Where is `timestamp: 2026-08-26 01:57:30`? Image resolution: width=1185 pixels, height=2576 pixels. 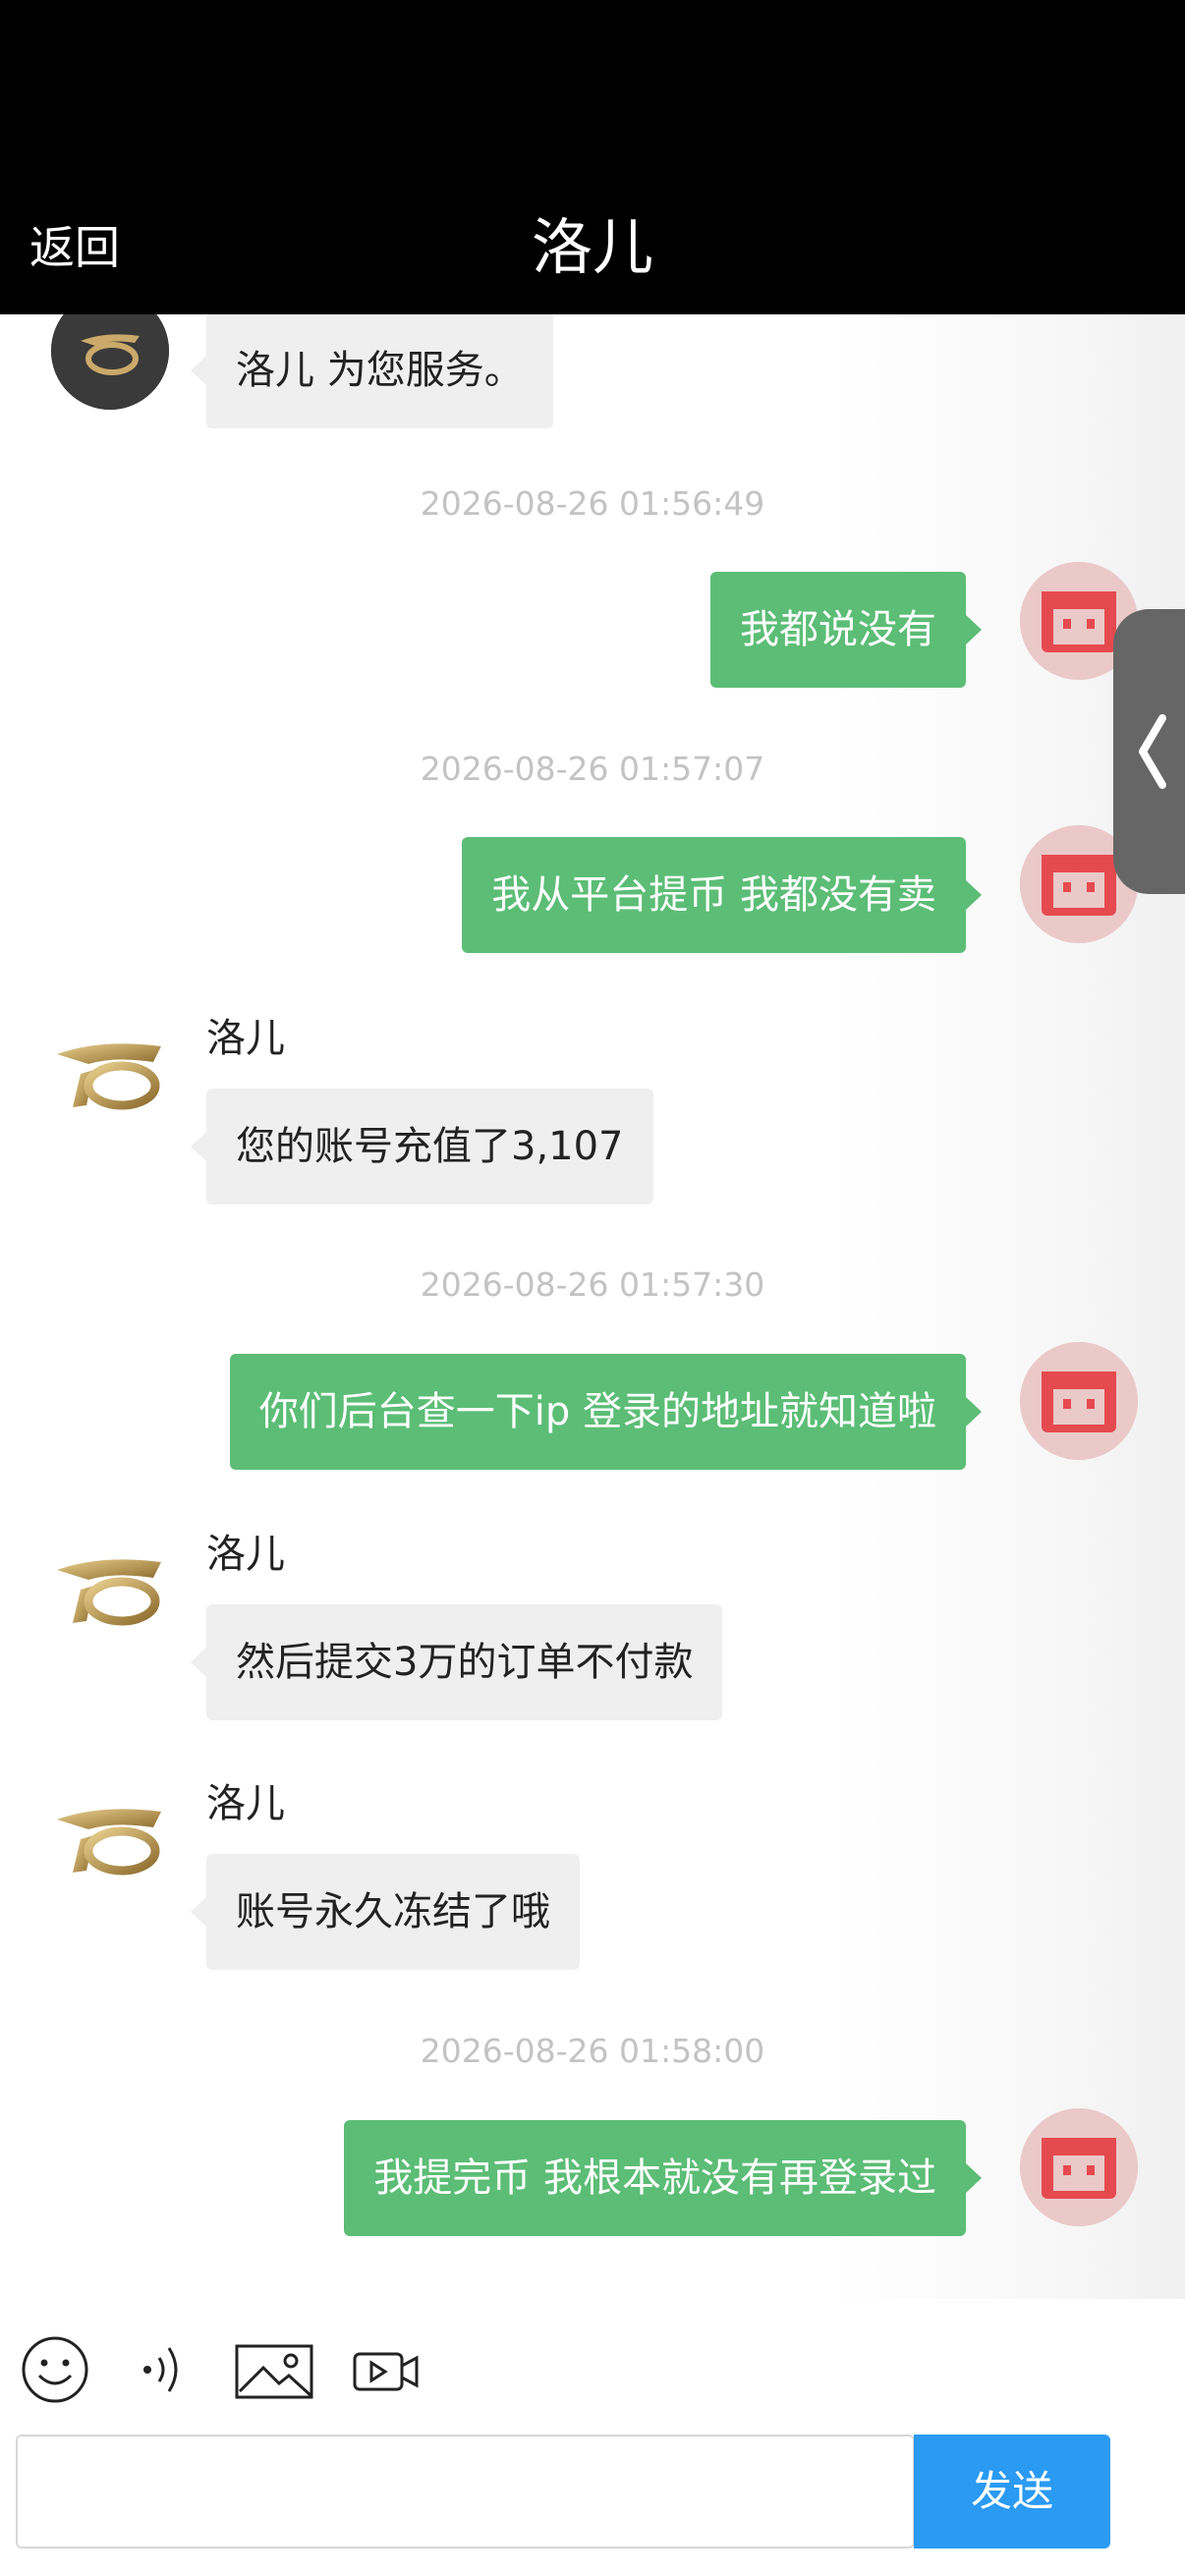 timestamp: 2026-08-26 01:57:30 is located at coordinates (592, 1284).